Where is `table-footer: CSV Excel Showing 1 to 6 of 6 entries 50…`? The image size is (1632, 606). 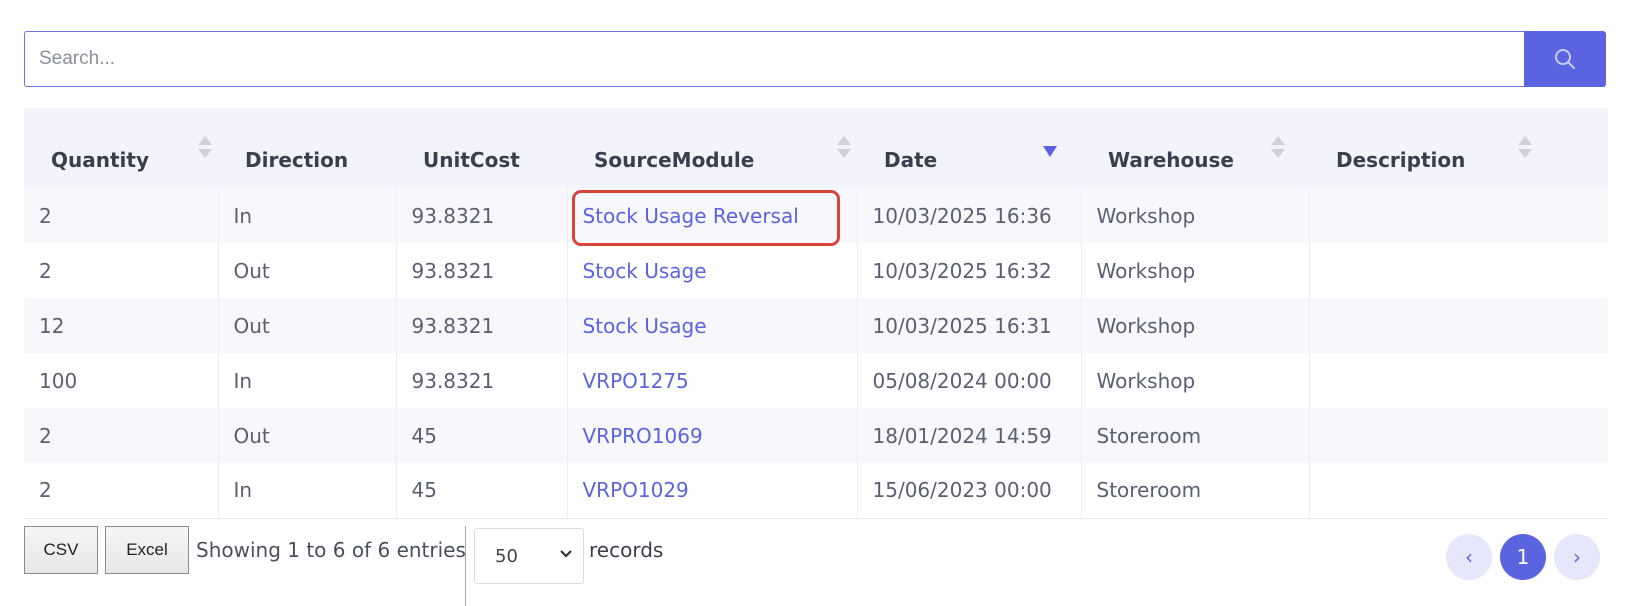 table-footer: CSV Excel Showing 1 to 6 of 6 entries 50… is located at coordinates (816, 566).